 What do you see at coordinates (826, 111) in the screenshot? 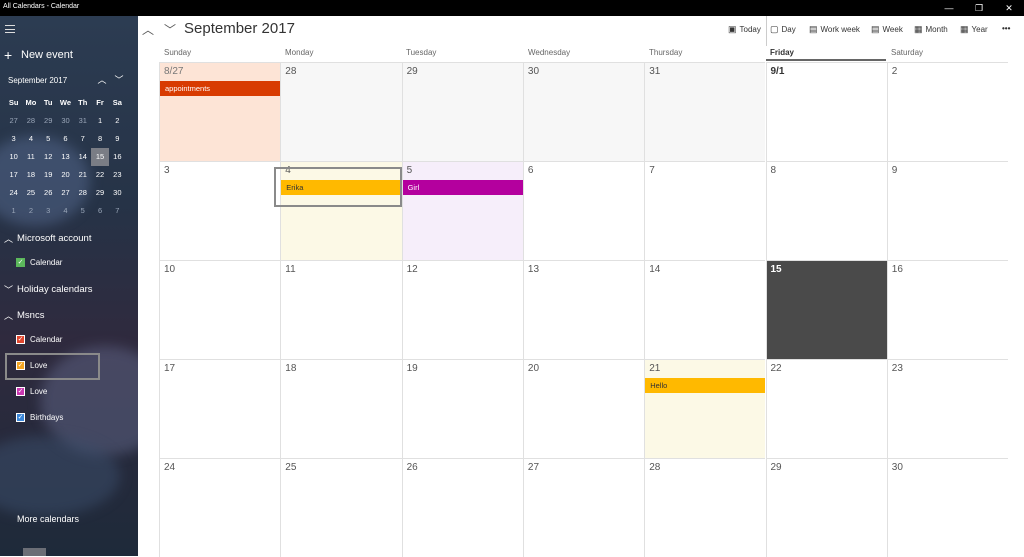
I see `day-cell: 9/1` at bounding box center [826, 111].